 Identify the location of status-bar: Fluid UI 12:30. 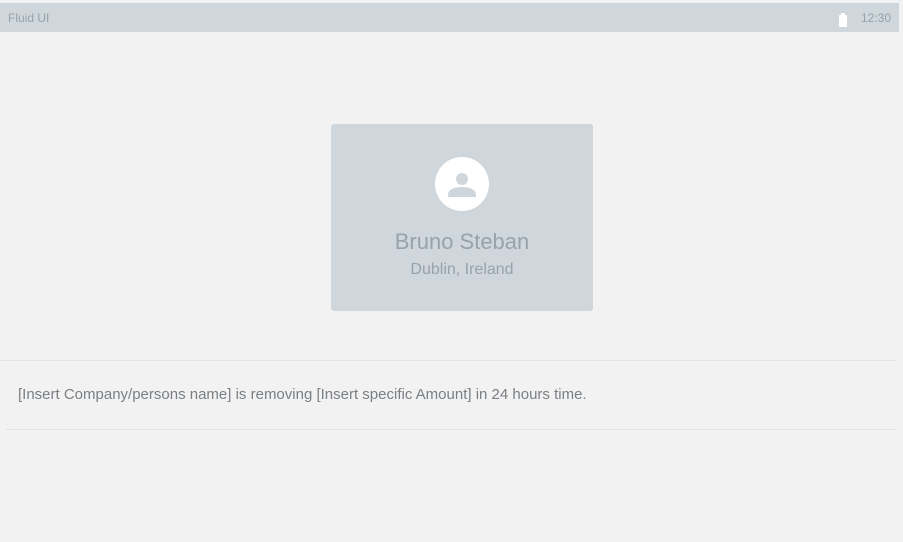
(449, 17).